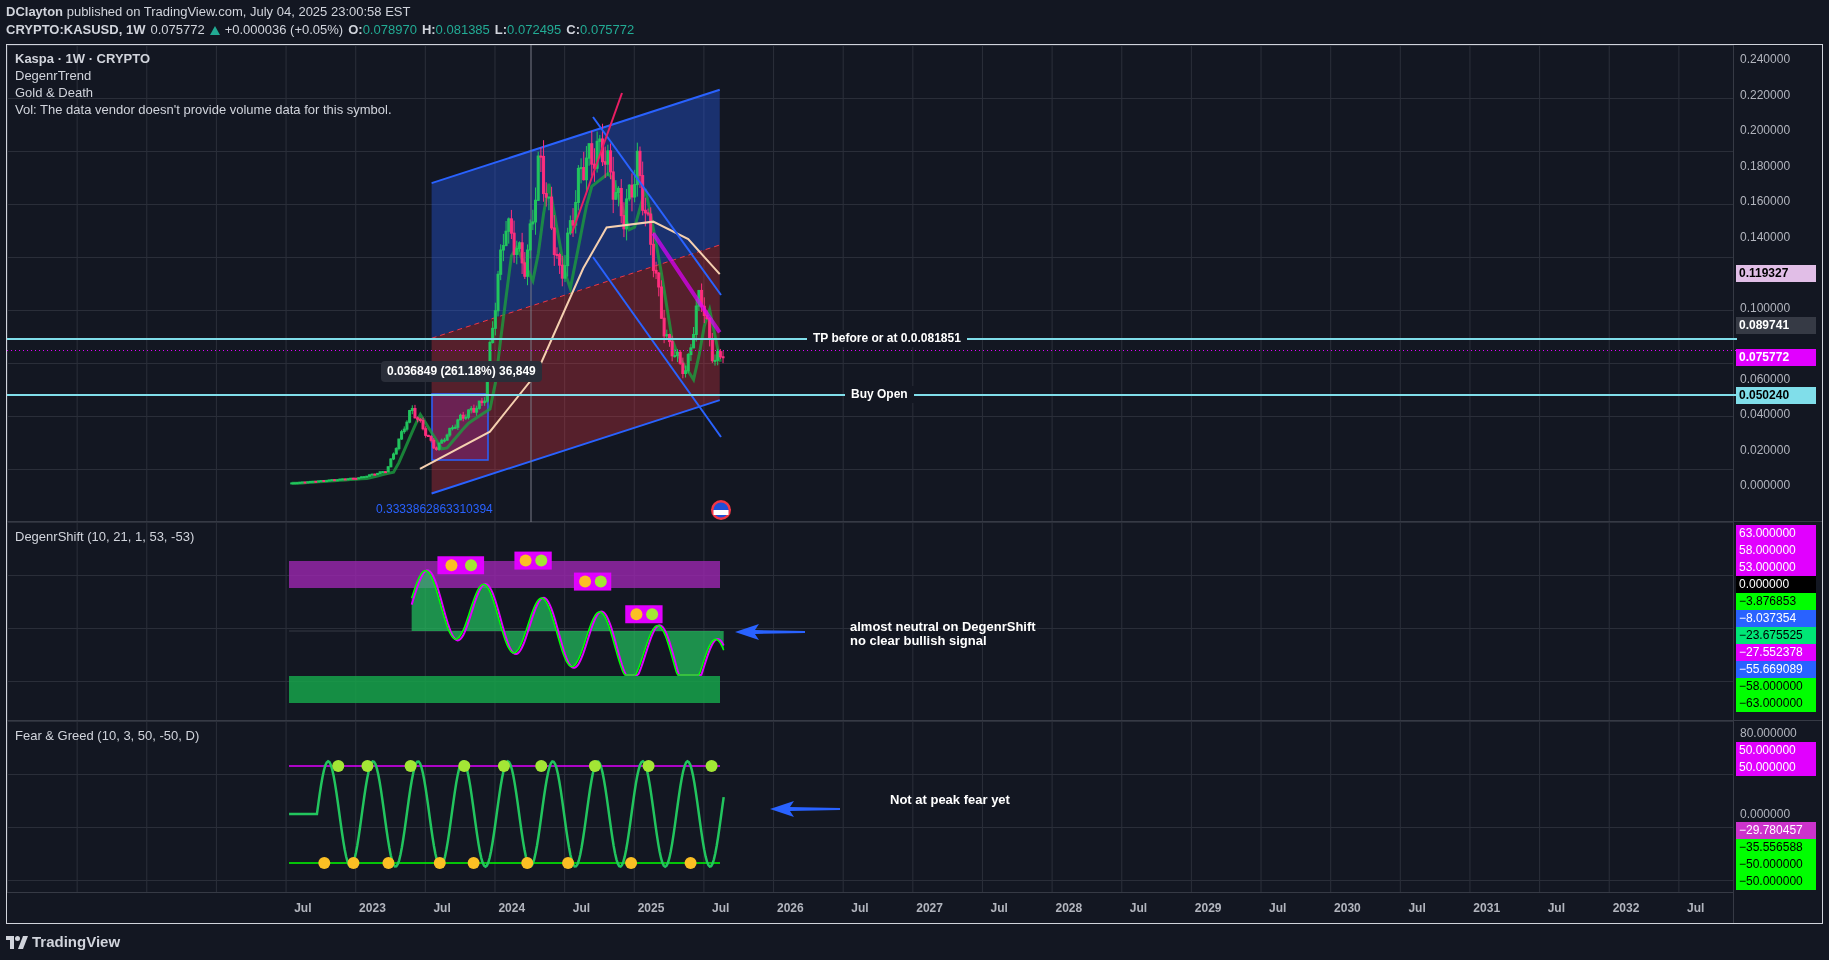  Describe the element at coordinates (1776, 567) in the screenshot. I see `price-tag: 53.000000` at that location.